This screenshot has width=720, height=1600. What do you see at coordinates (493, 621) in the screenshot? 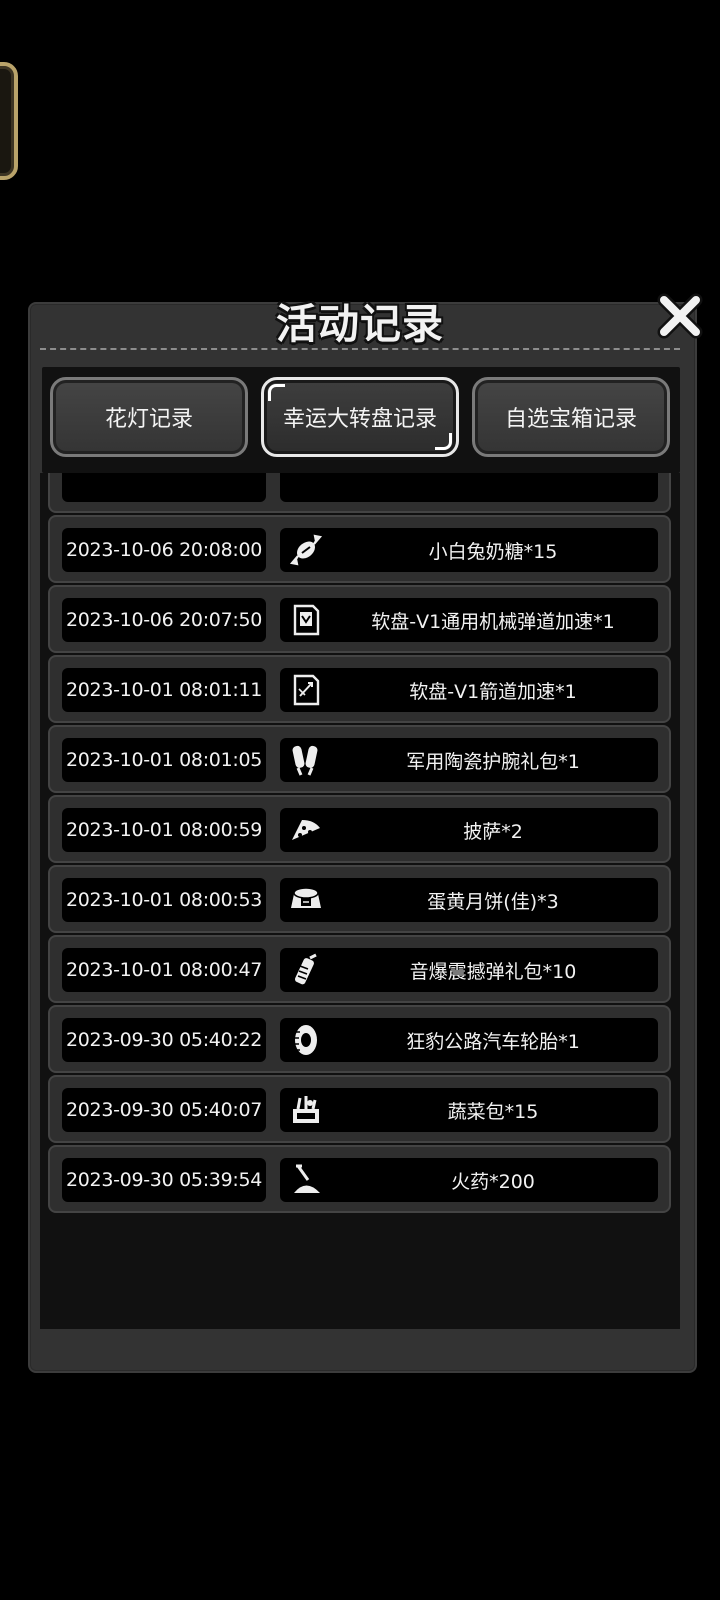
I see `record-item-name: 软盘-V1通用机械弹道加速*1` at bounding box center [493, 621].